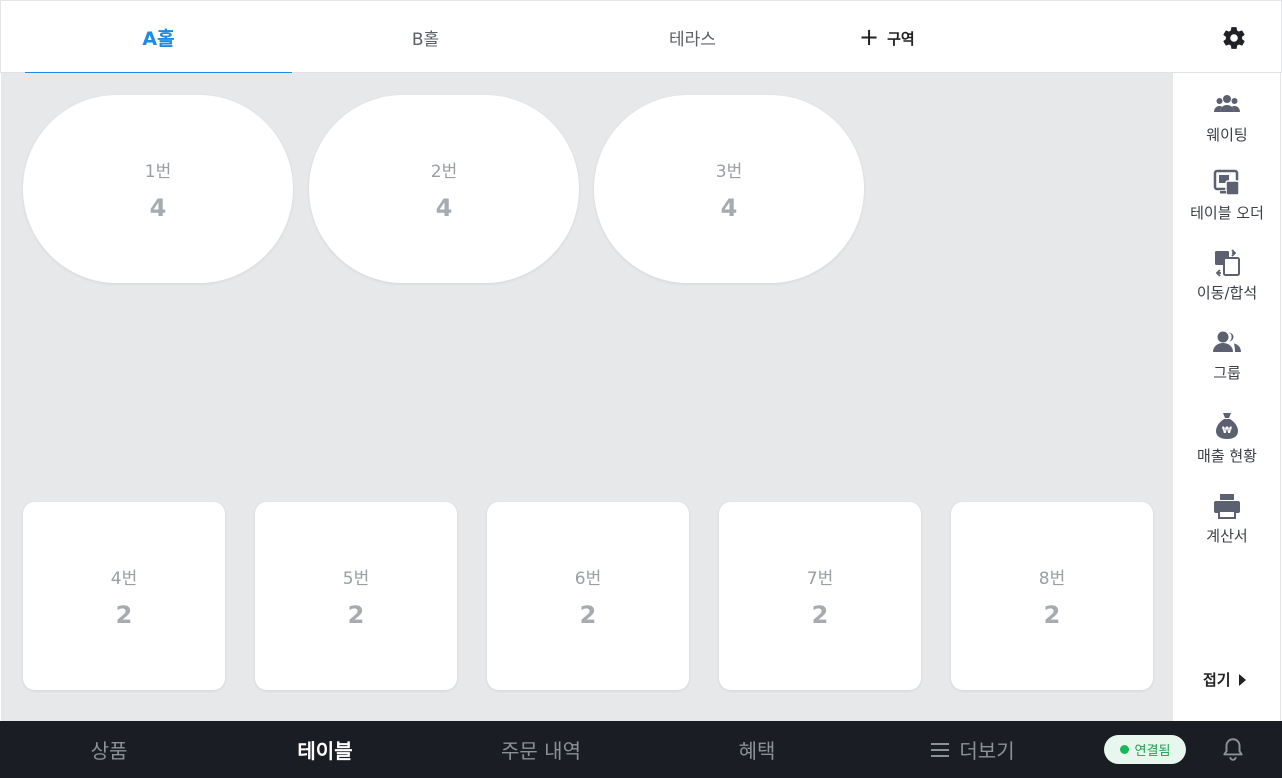 The width and height of the screenshot is (1282, 778). I want to click on menu-icon, so click(940, 749).